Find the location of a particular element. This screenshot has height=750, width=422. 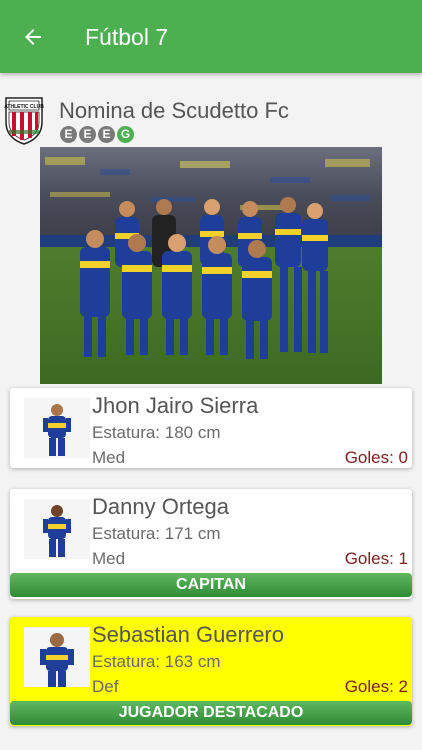

team-crest-icon: ATHLETIC CLUB is located at coordinates (24, 121).